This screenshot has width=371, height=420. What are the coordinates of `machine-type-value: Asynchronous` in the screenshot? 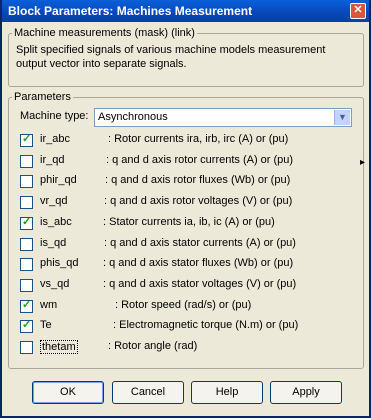 It's located at (133, 117).